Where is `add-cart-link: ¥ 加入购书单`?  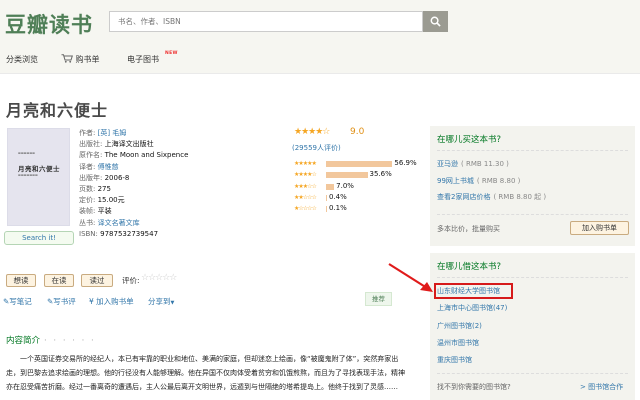 add-cart-link: ¥ 加入购书单 is located at coordinates (111, 301).